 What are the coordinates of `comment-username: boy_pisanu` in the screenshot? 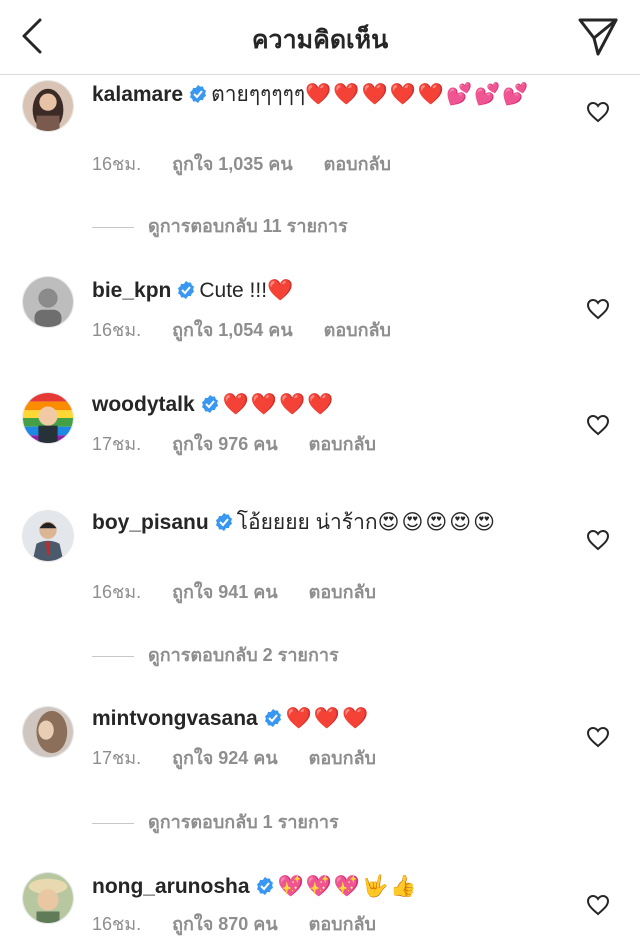 It's located at (150, 522).